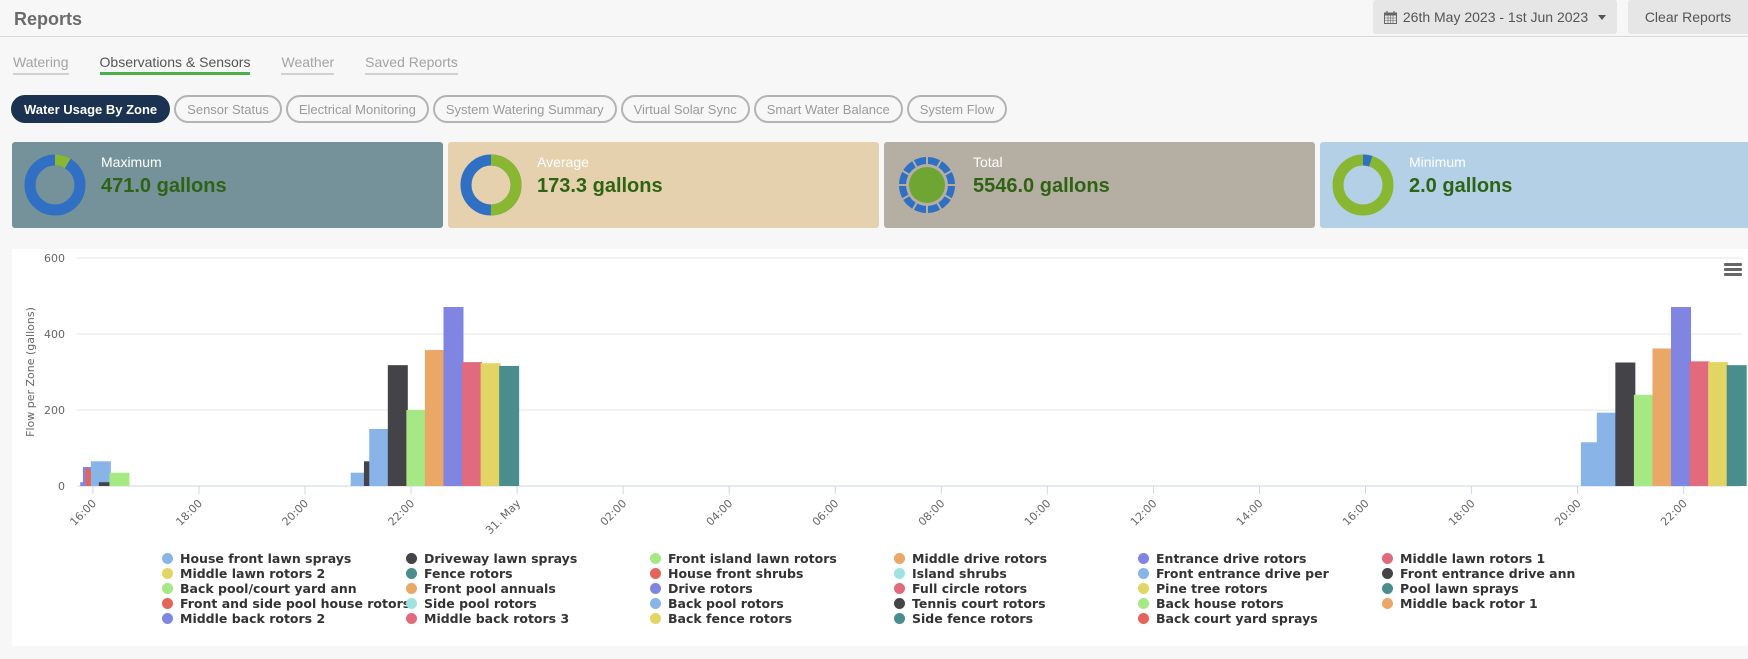 Image resolution: width=1748 pixels, height=659 pixels. I want to click on legend-item: Front island lawn rotors, so click(772, 558).